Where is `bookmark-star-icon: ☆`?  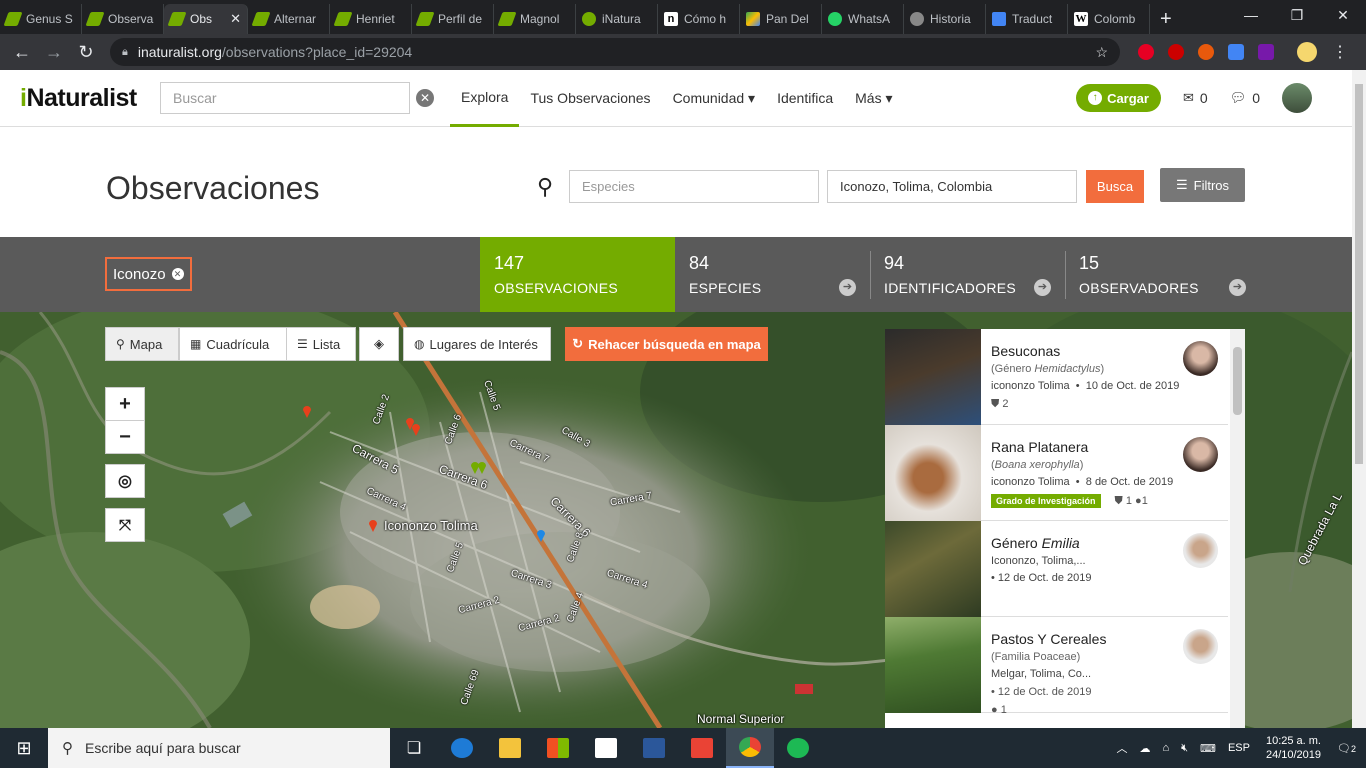 bookmark-star-icon: ☆ is located at coordinates (1101, 52).